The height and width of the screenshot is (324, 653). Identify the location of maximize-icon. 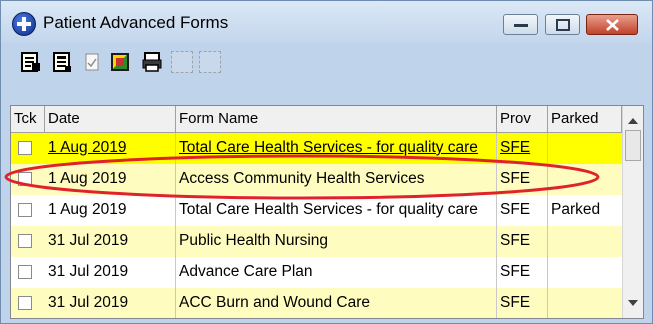
(563, 25).